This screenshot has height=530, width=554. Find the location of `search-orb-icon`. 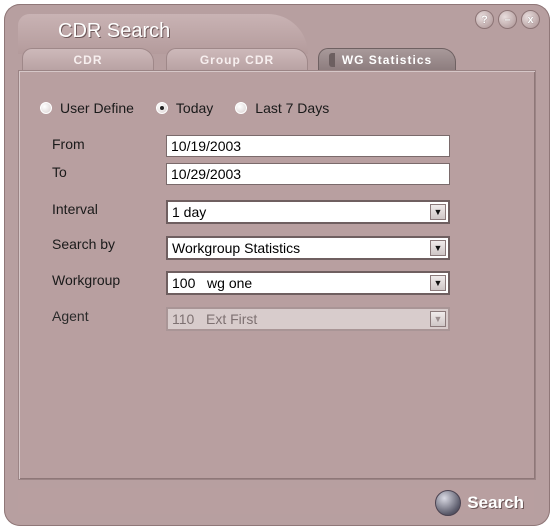

search-orb-icon is located at coordinates (448, 503).